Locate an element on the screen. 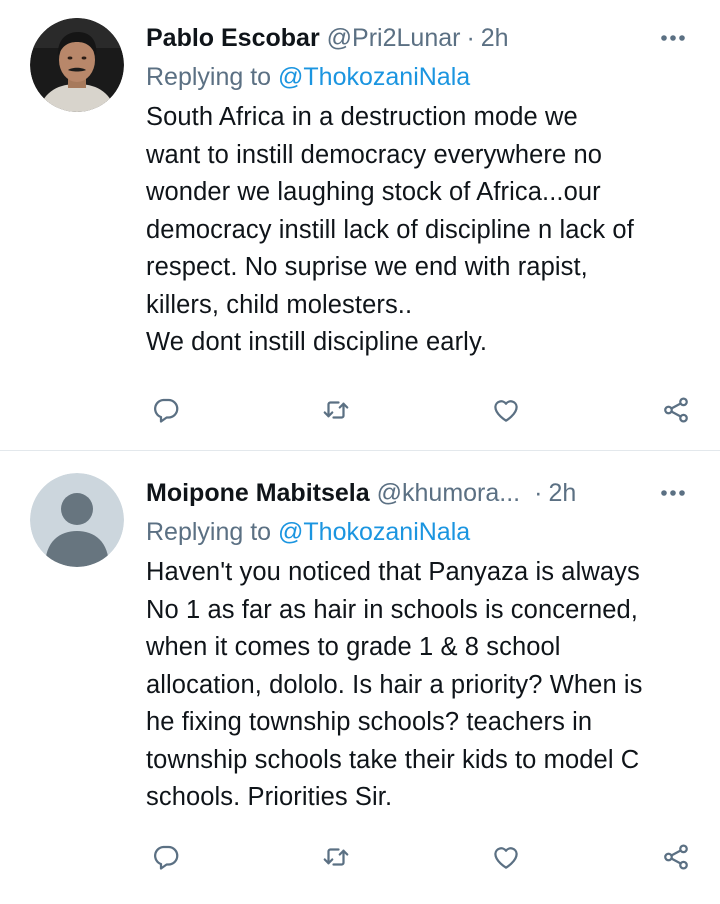 The image size is (720, 904). display-name: Moipone Mabitsela is located at coordinates (258, 493).